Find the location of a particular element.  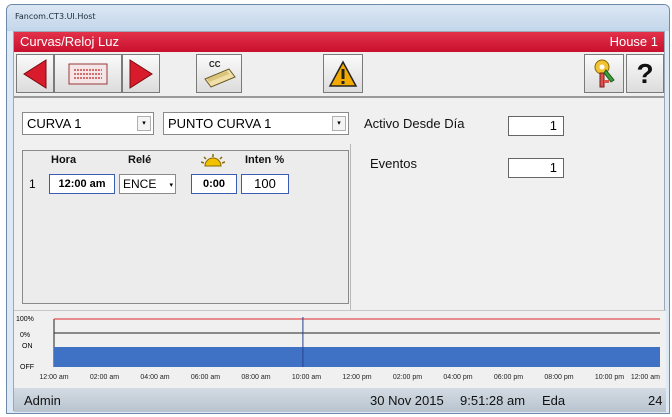

next-arrow-icon is located at coordinates (141, 73).